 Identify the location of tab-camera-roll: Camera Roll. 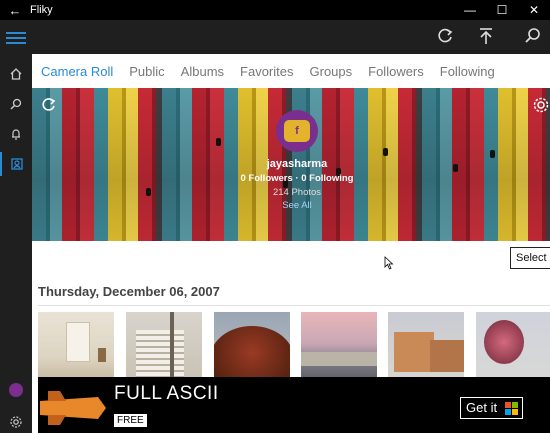
(77, 71).